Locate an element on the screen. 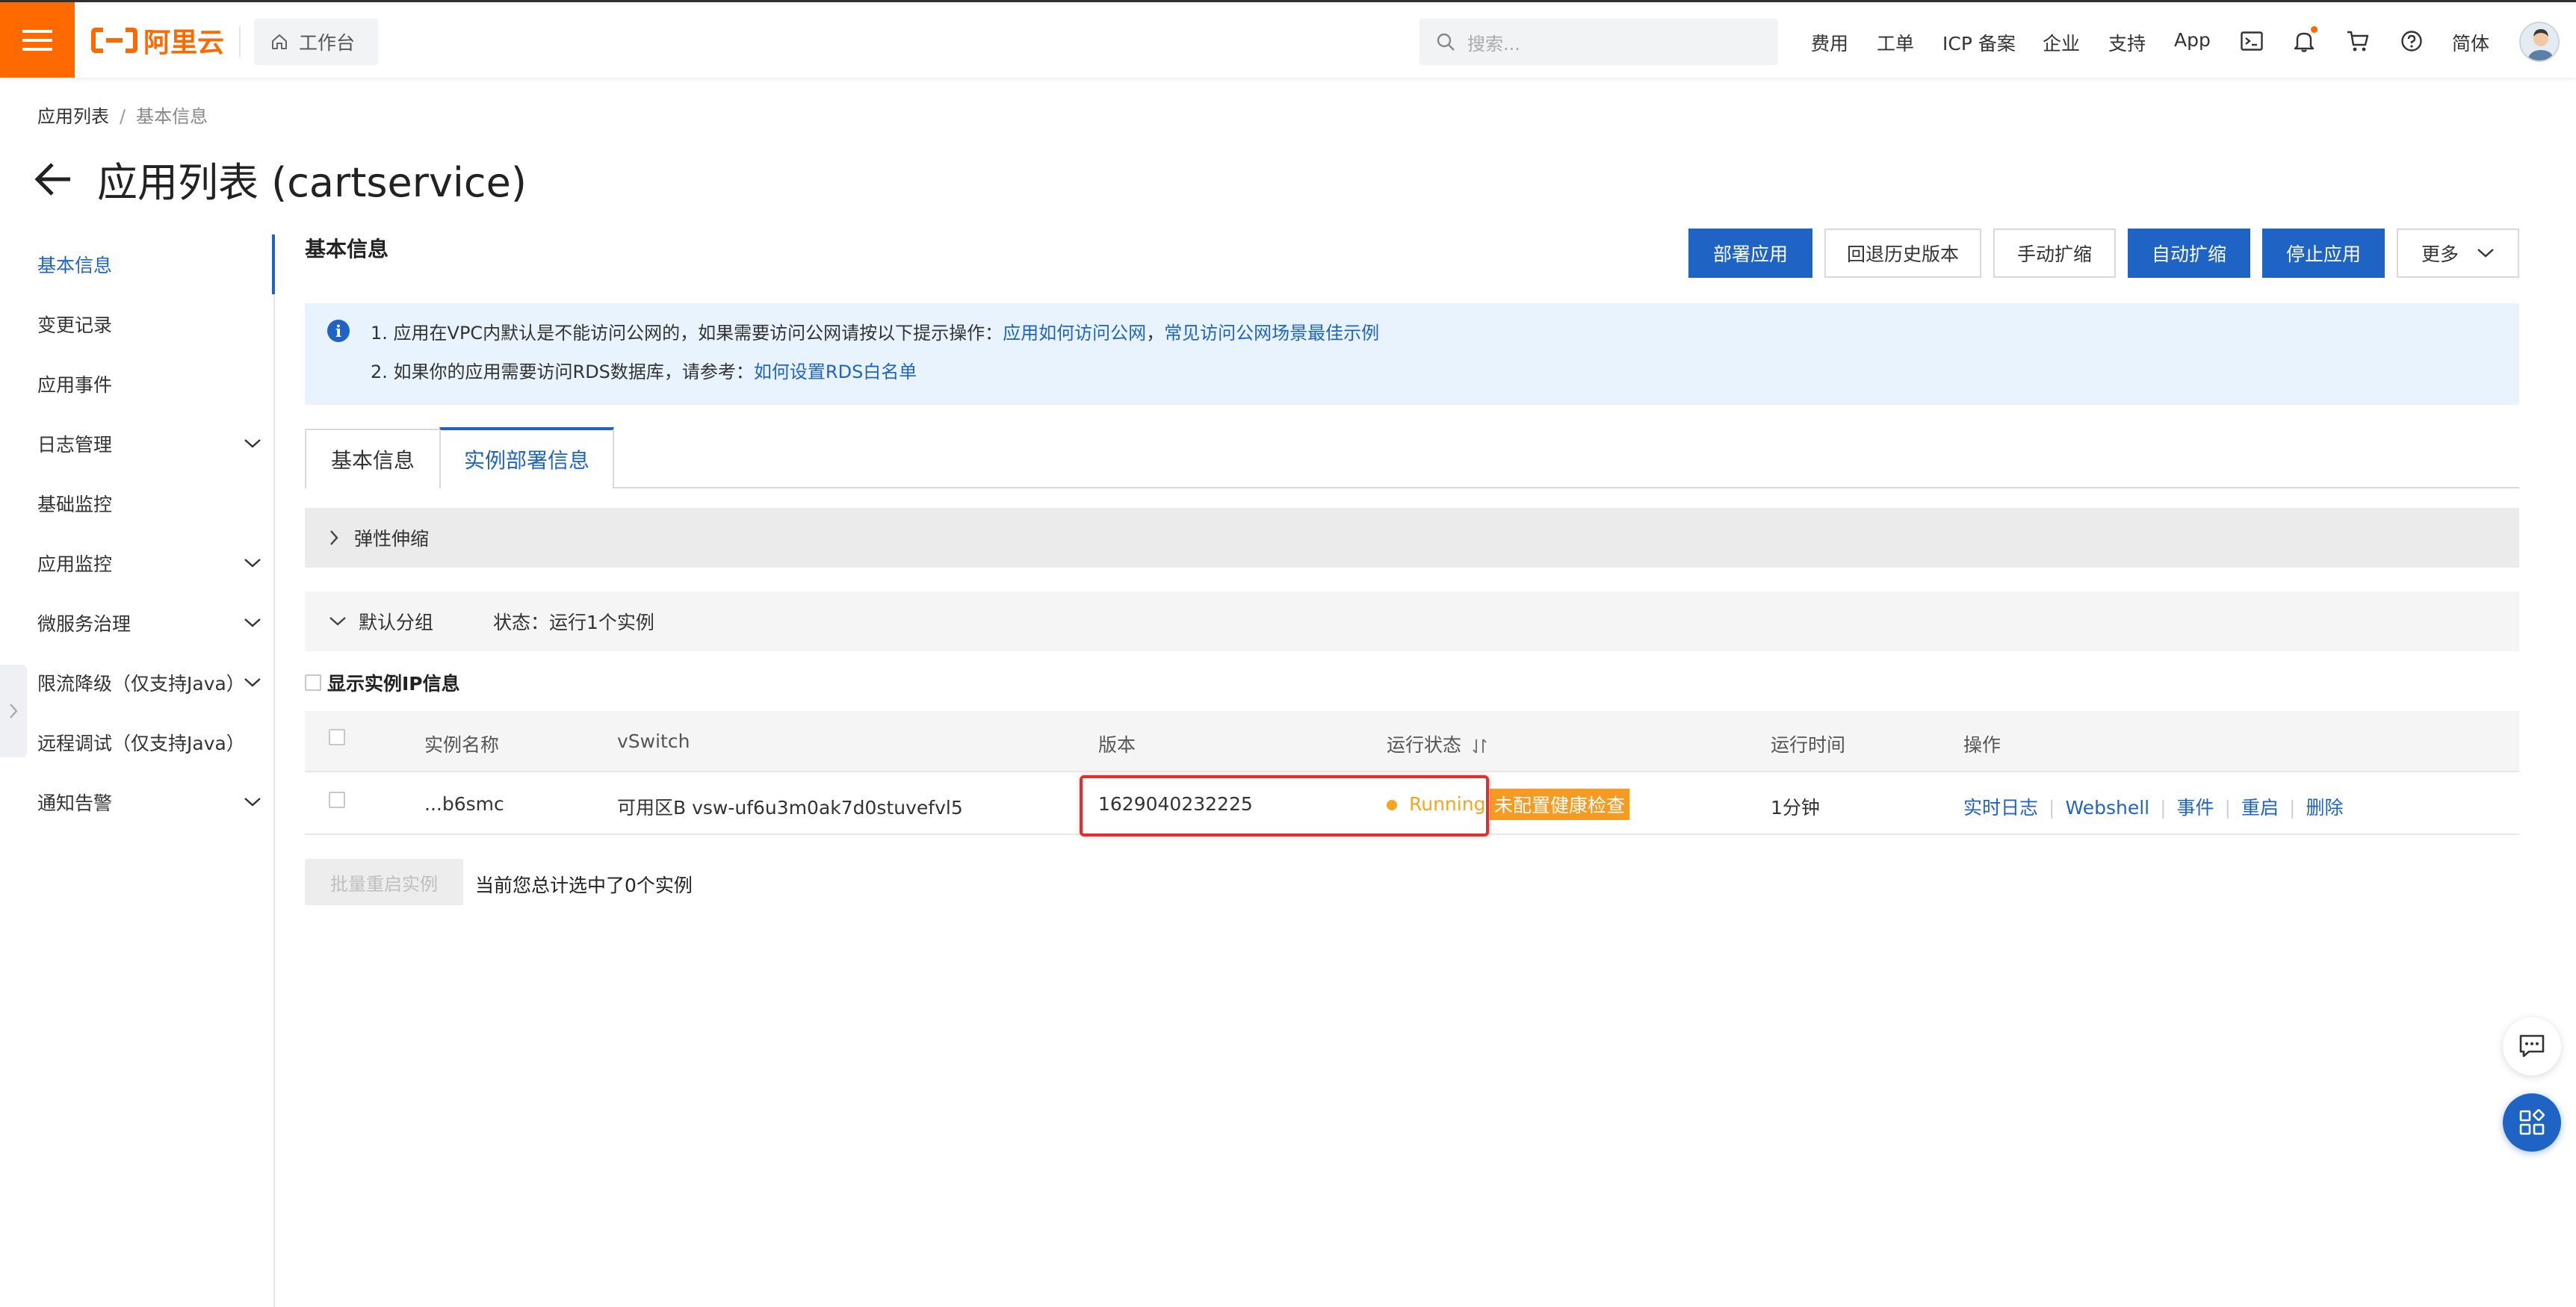  help-icon is located at coordinates (2411, 41).